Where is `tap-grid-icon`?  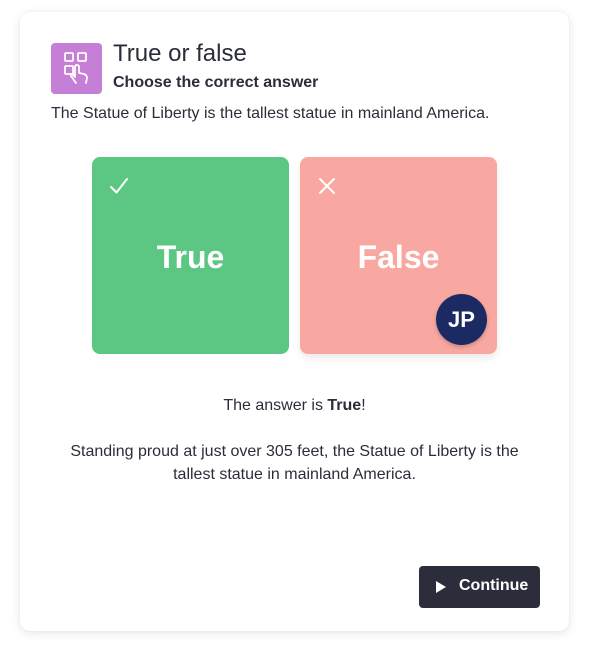 tap-grid-icon is located at coordinates (76, 68).